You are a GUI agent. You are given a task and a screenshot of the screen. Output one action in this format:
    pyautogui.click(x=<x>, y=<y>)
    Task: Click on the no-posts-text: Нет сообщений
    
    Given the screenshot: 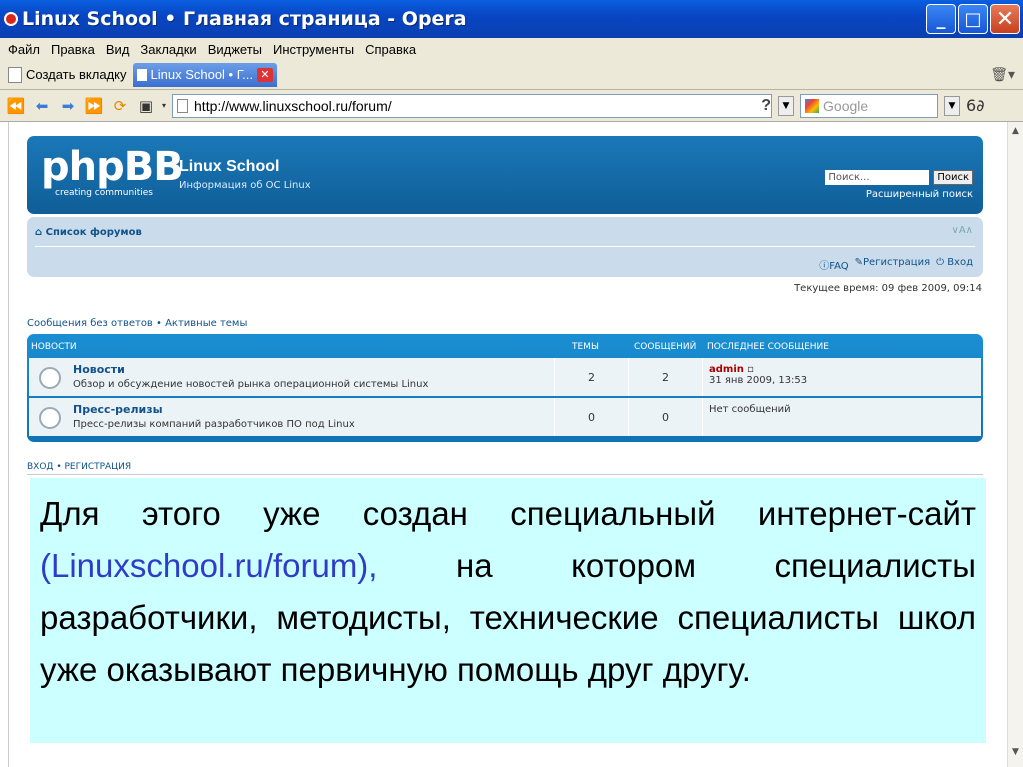 What is the action you would take?
    pyautogui.click(x=750, y=409)
    